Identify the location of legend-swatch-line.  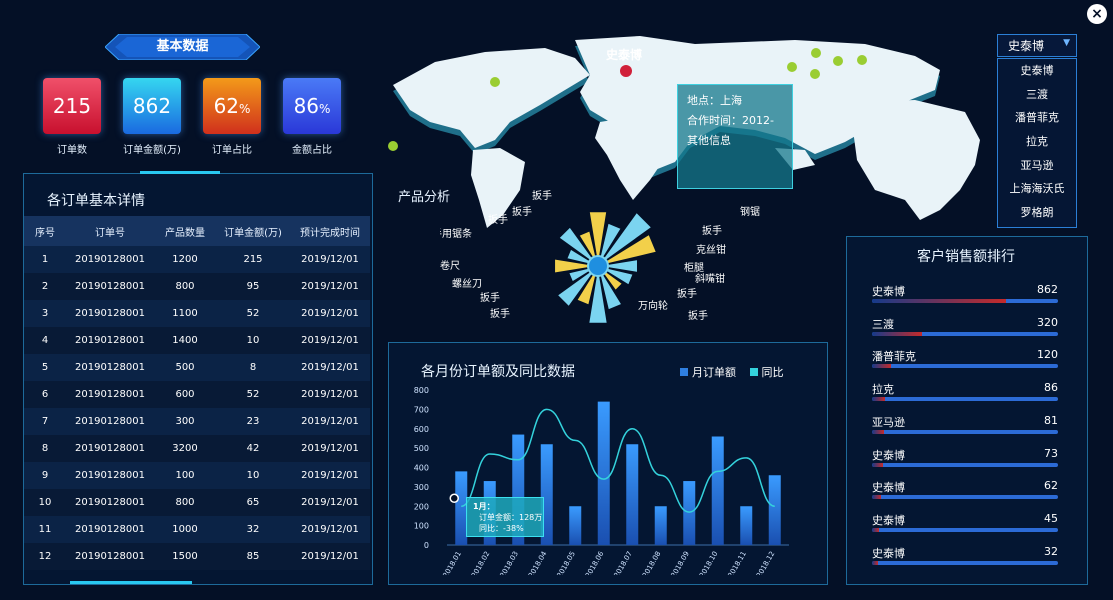
(753, 372).